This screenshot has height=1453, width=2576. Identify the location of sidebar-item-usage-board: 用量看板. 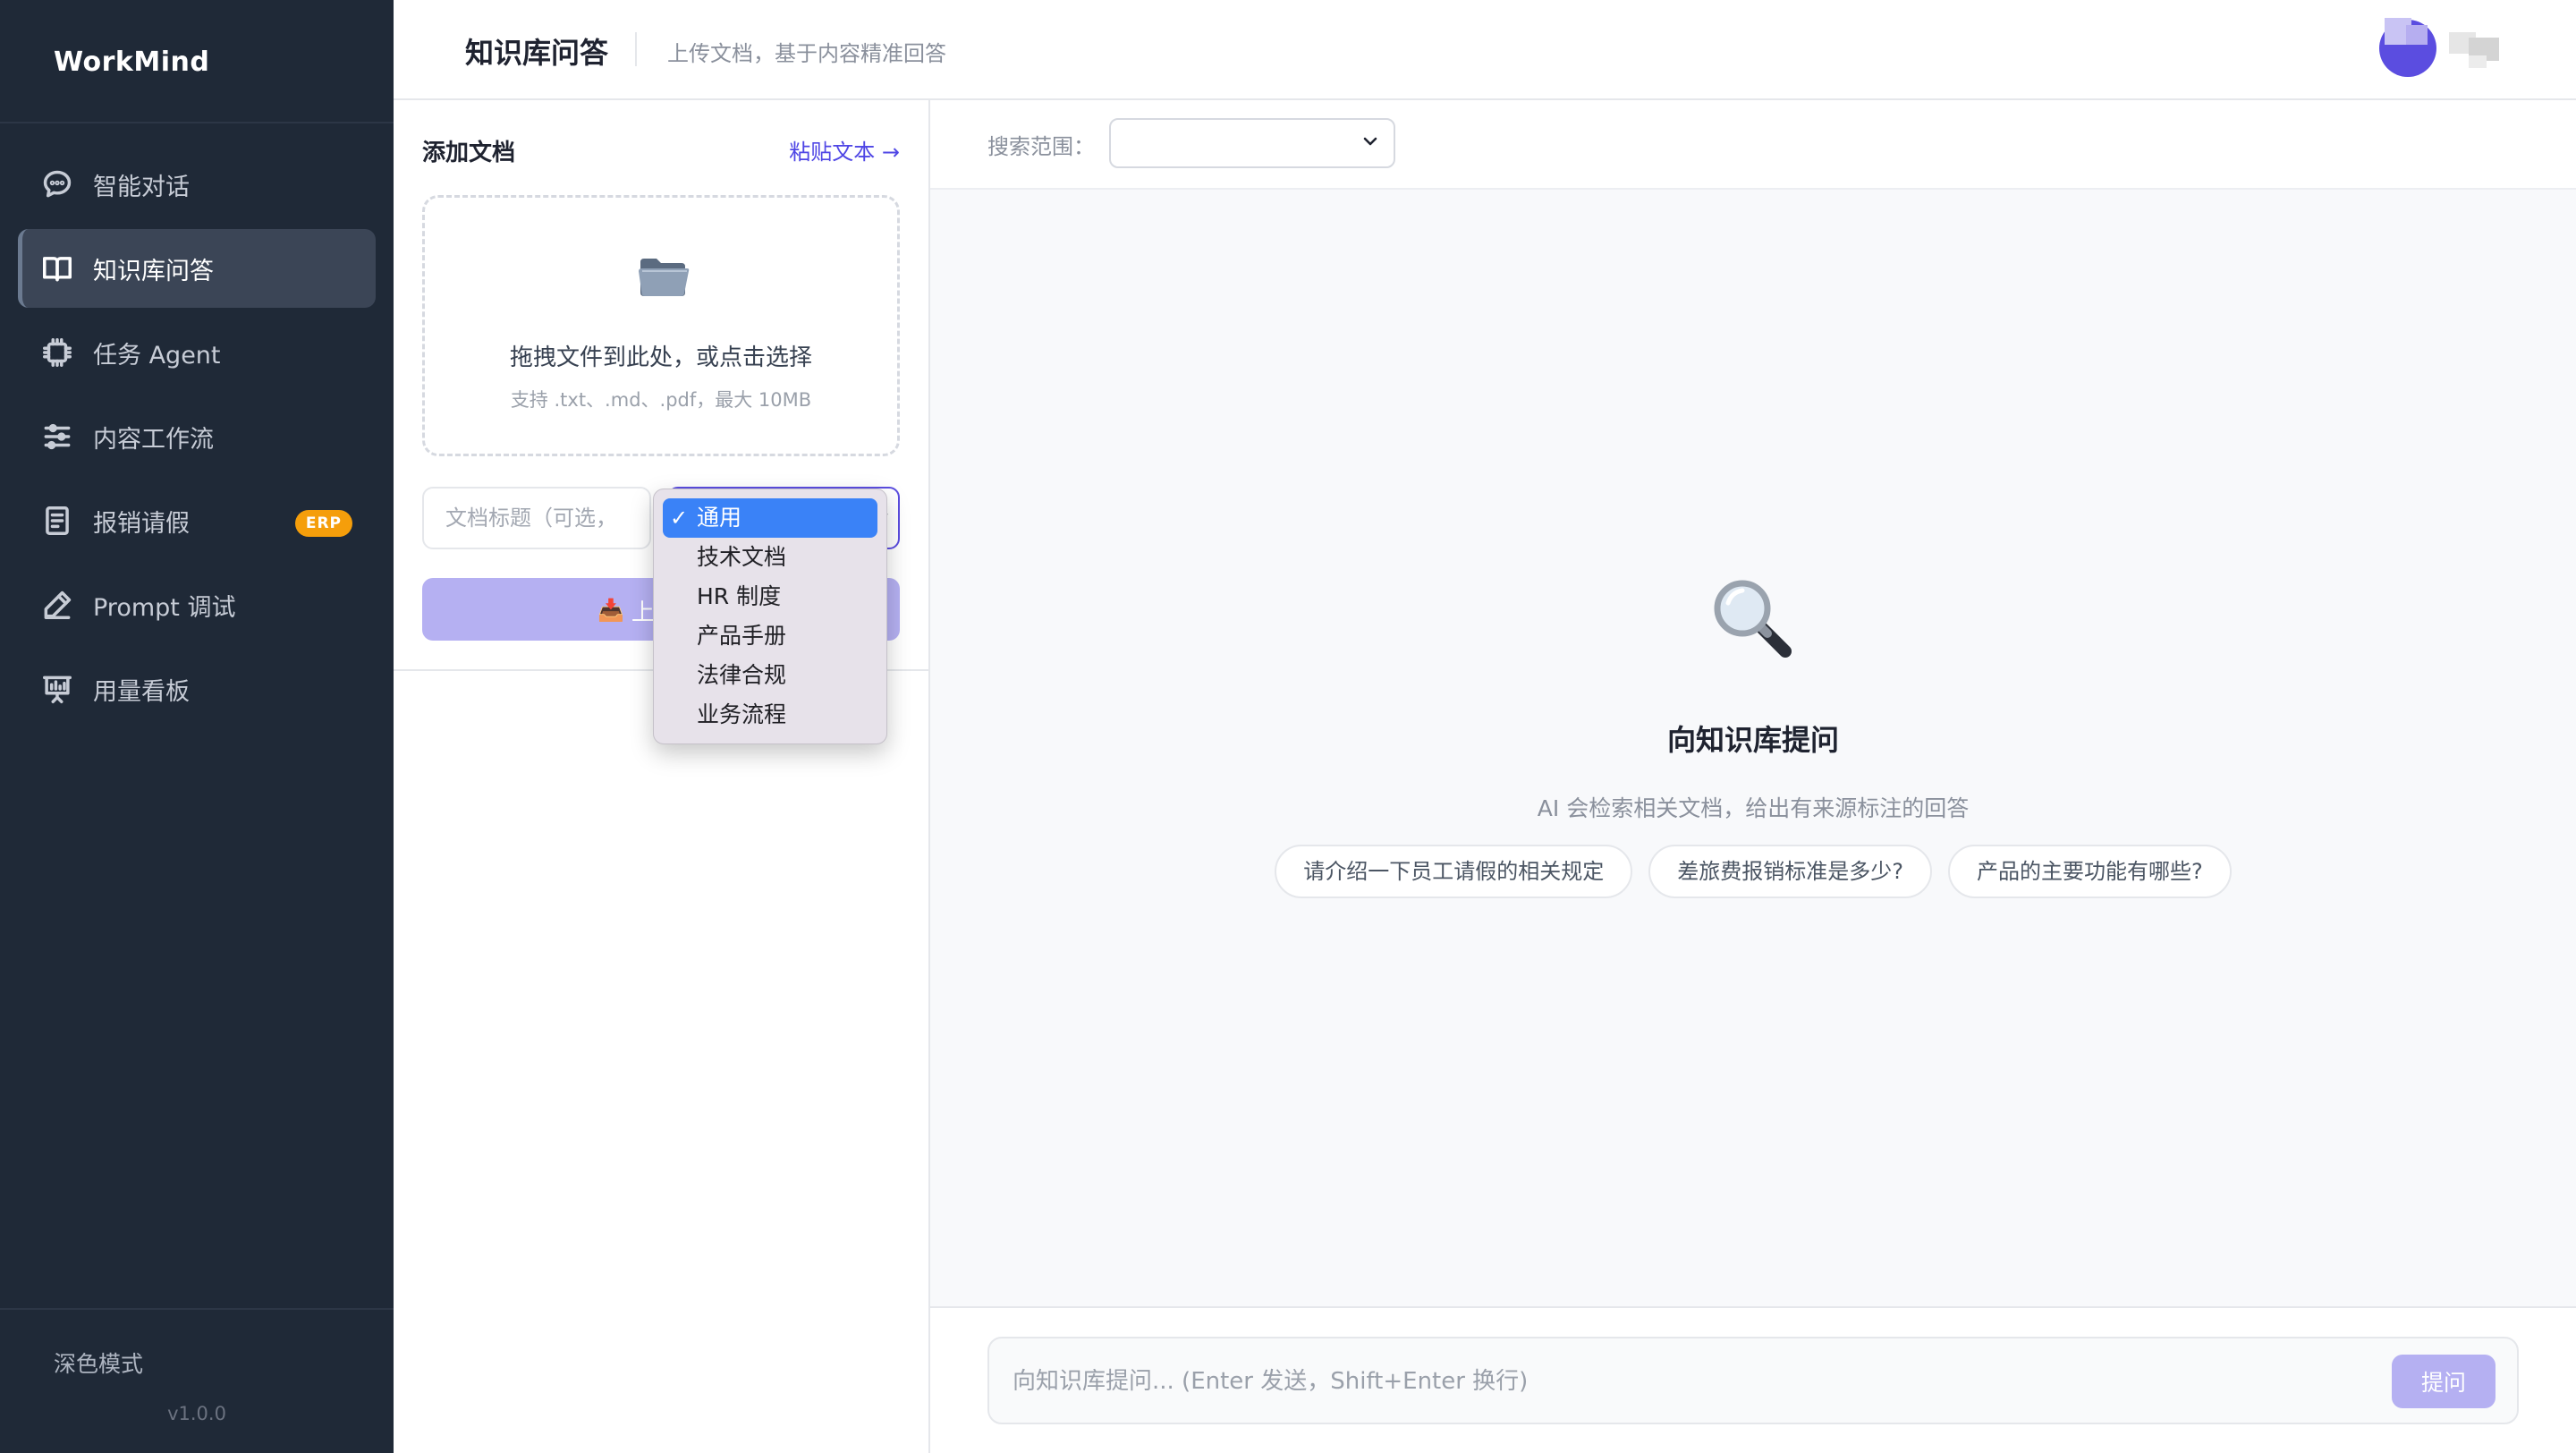
(197, 689).